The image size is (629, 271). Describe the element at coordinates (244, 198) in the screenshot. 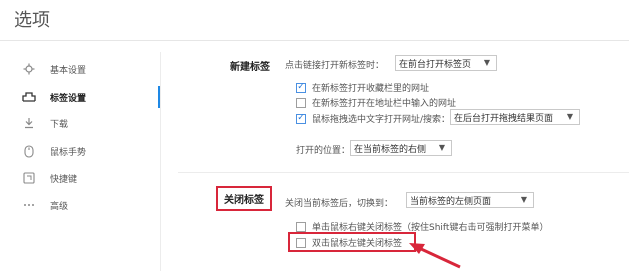

I see `section-label-close-tab: 关闭标签` at that location.